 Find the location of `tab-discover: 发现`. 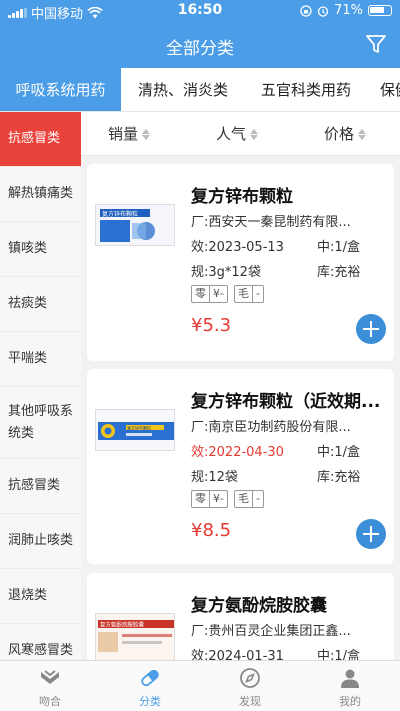

tab-discover: 发现 is located at coordinates (250, 686).